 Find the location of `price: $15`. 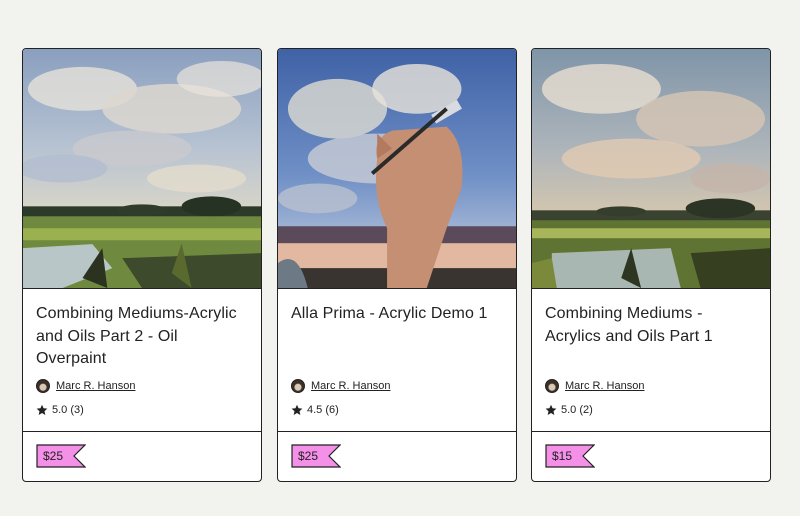

price: $15 is located at coordinates (562, 456).